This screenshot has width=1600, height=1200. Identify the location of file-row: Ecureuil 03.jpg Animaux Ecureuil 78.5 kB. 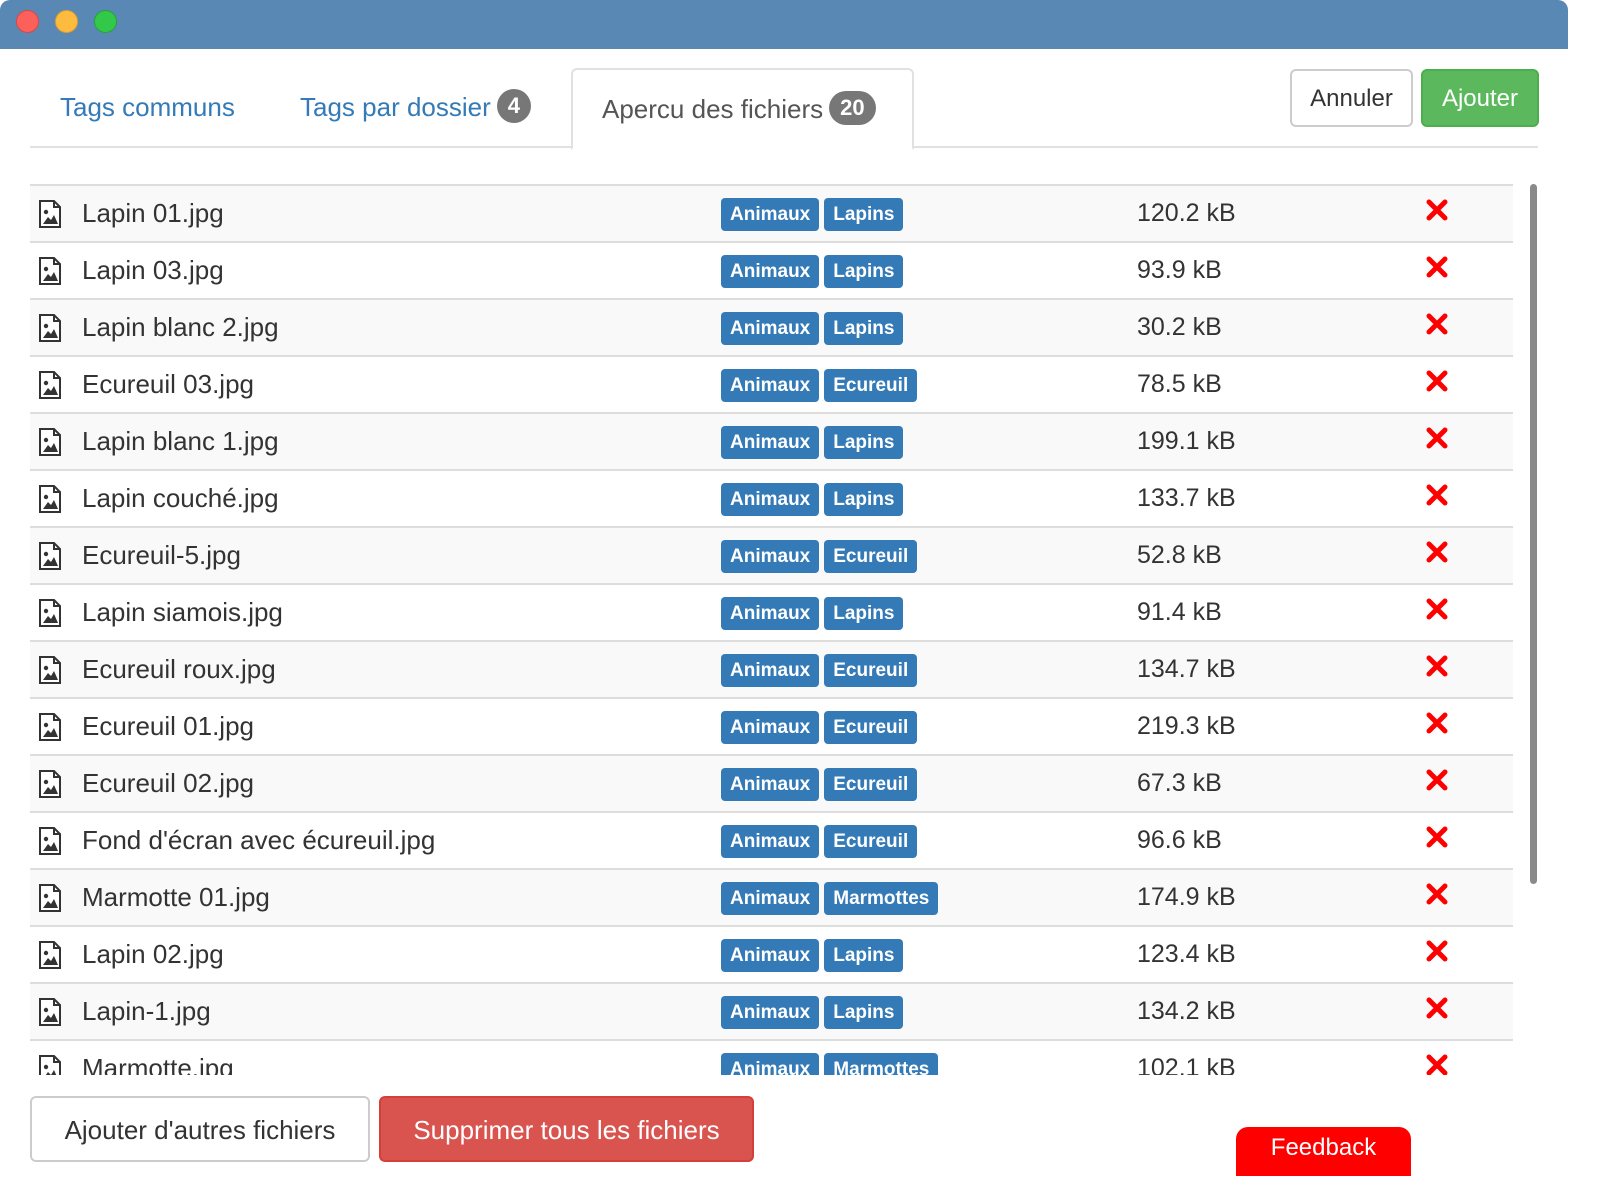
(771, 383).